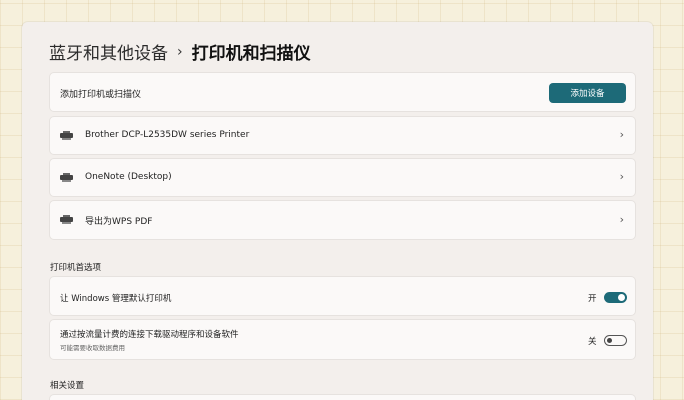  Describe the element at coordinates (116, 299) in the screenshot. I see `manage-default-label: 让 Windows 管理默认打印机` at that location.